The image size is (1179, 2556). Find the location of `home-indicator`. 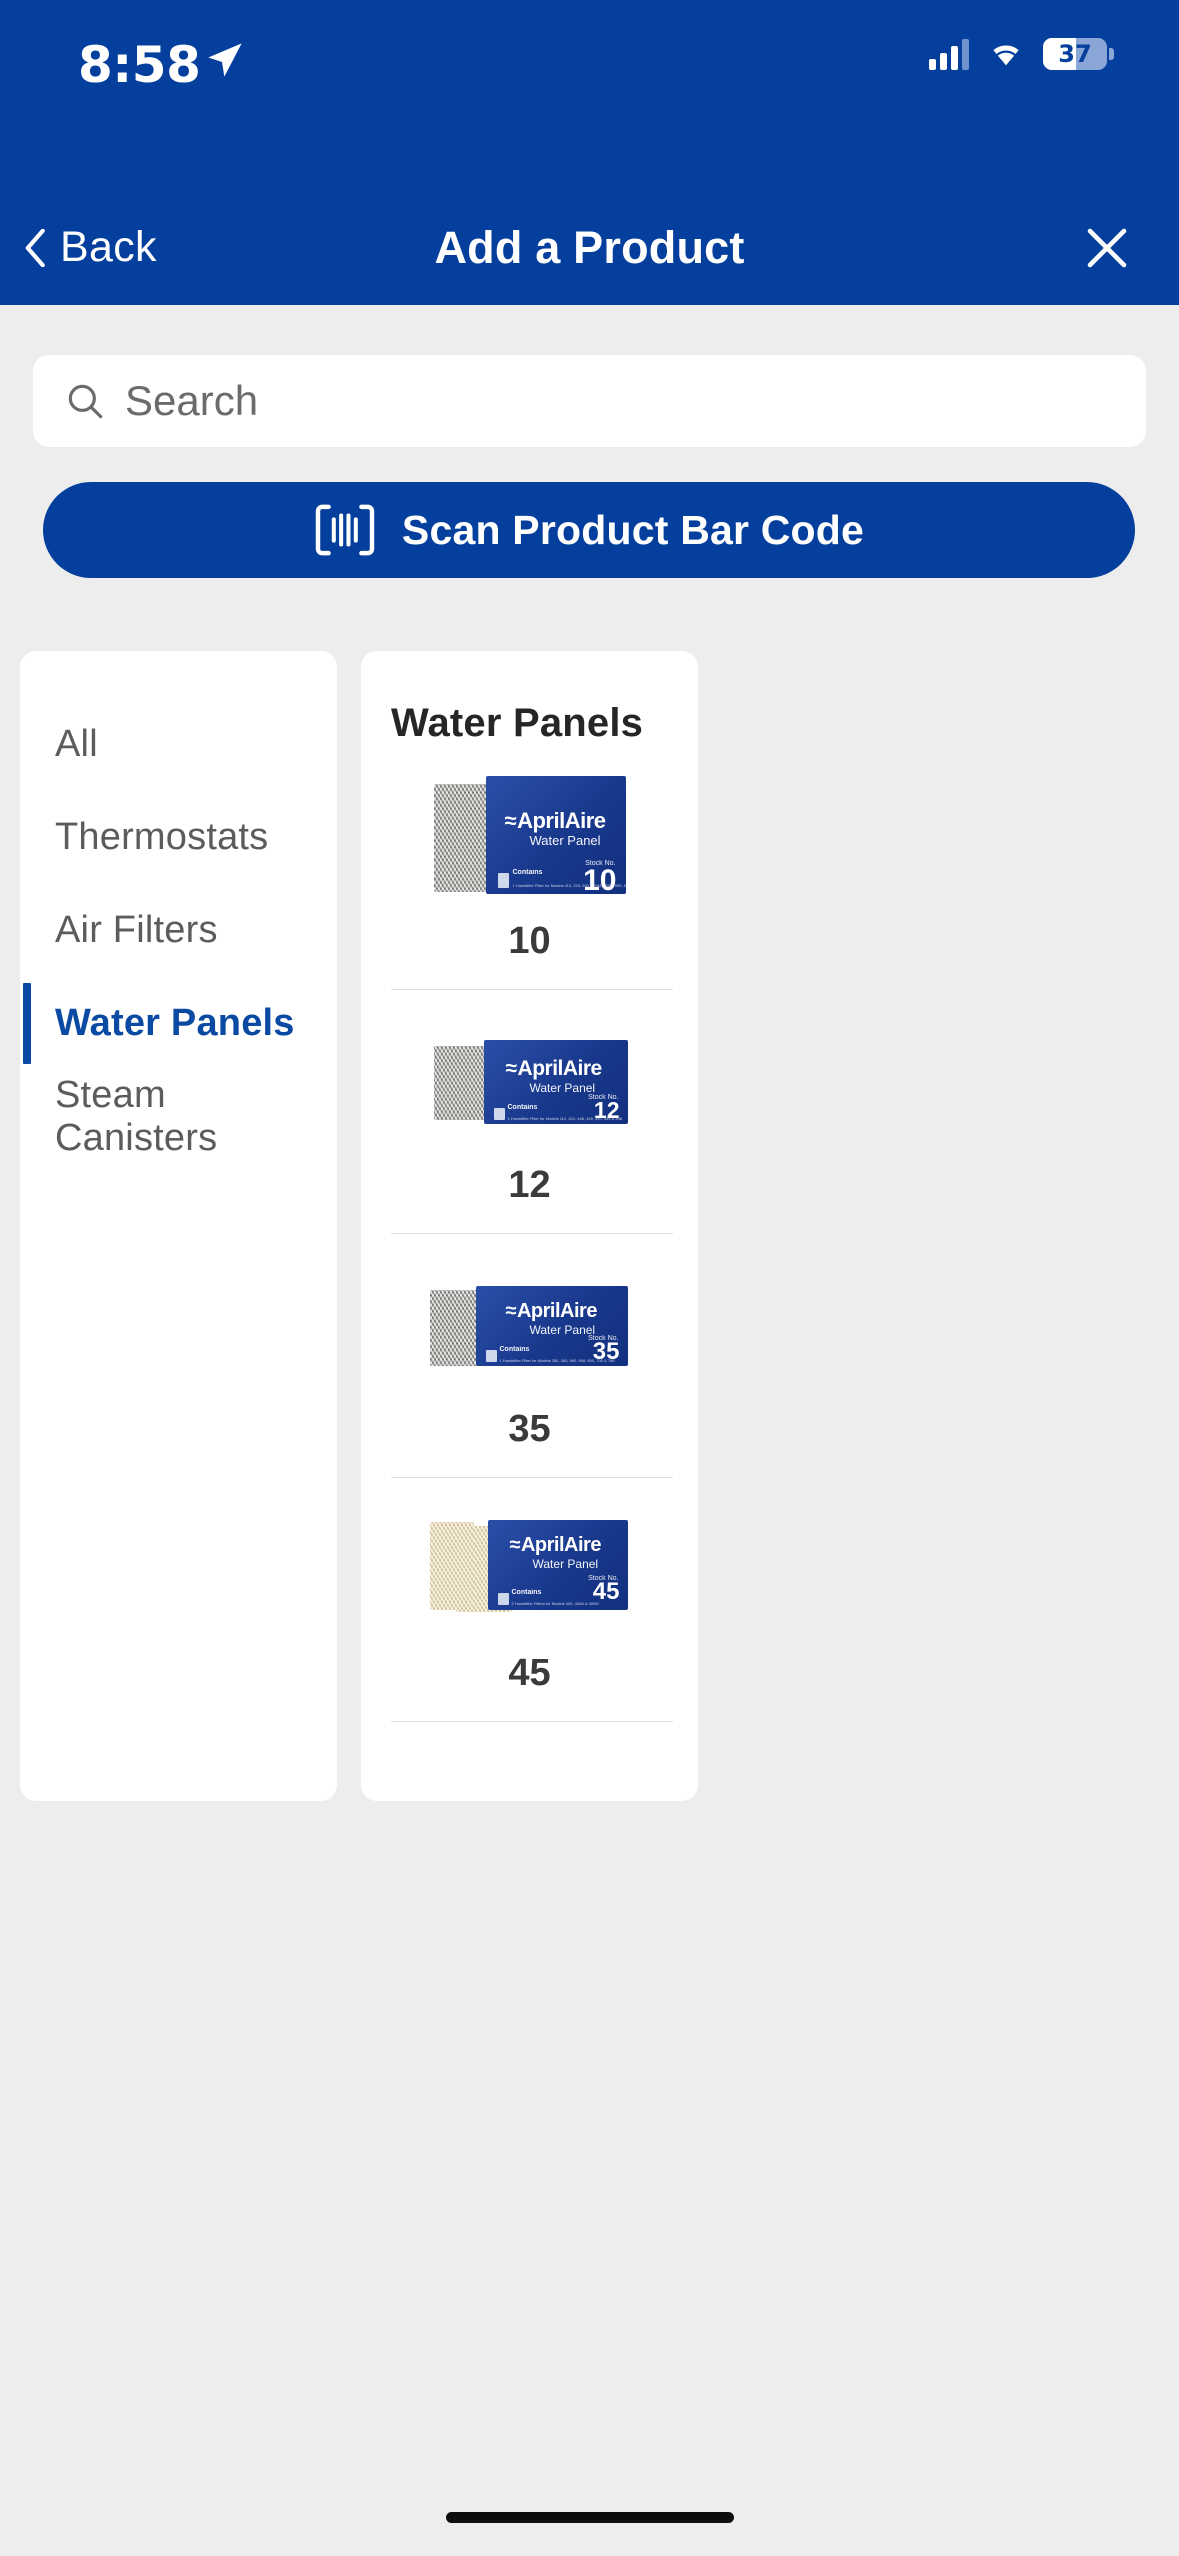

home-indicator is located at coordinates (589, 2517).